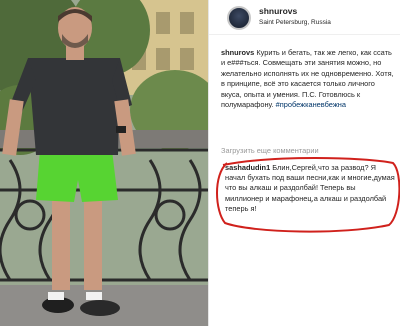  What do you see at coordinates (270, 150) in the screenshot?
I see `load-more-comments-link: Загрузить еще комментарии` at bounding box center [270, 150].